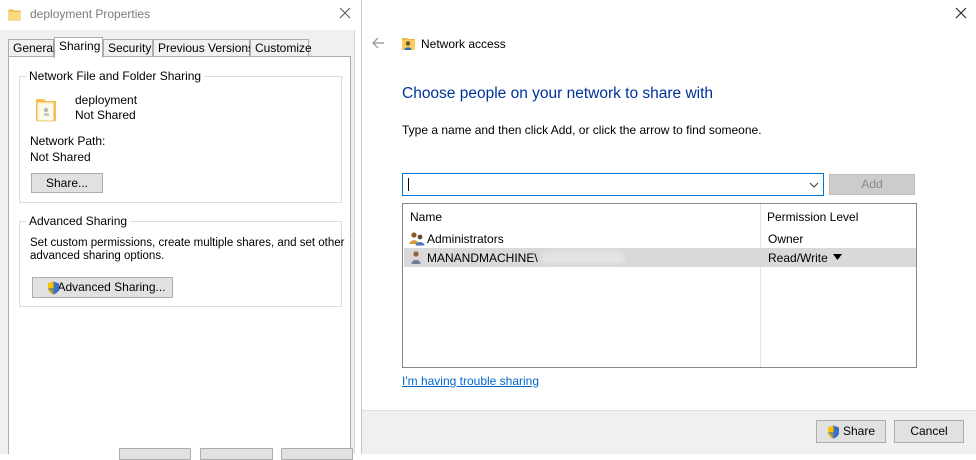 The width and height of the screenshot is (976, 460). I want to click on table-row: MANANDMACHINE\ Read/Write, so click(660, 257).